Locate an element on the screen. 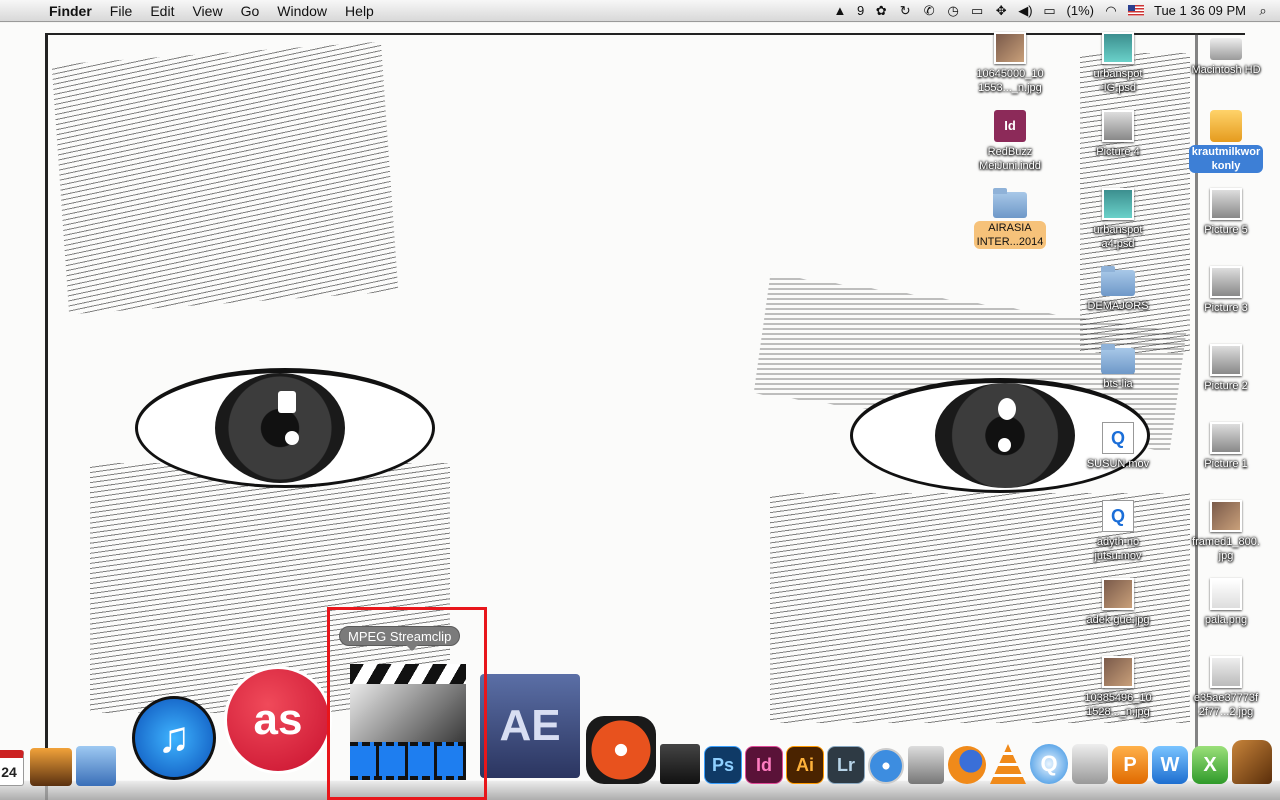  dock-final-cut is located at coordinates (680, 764).